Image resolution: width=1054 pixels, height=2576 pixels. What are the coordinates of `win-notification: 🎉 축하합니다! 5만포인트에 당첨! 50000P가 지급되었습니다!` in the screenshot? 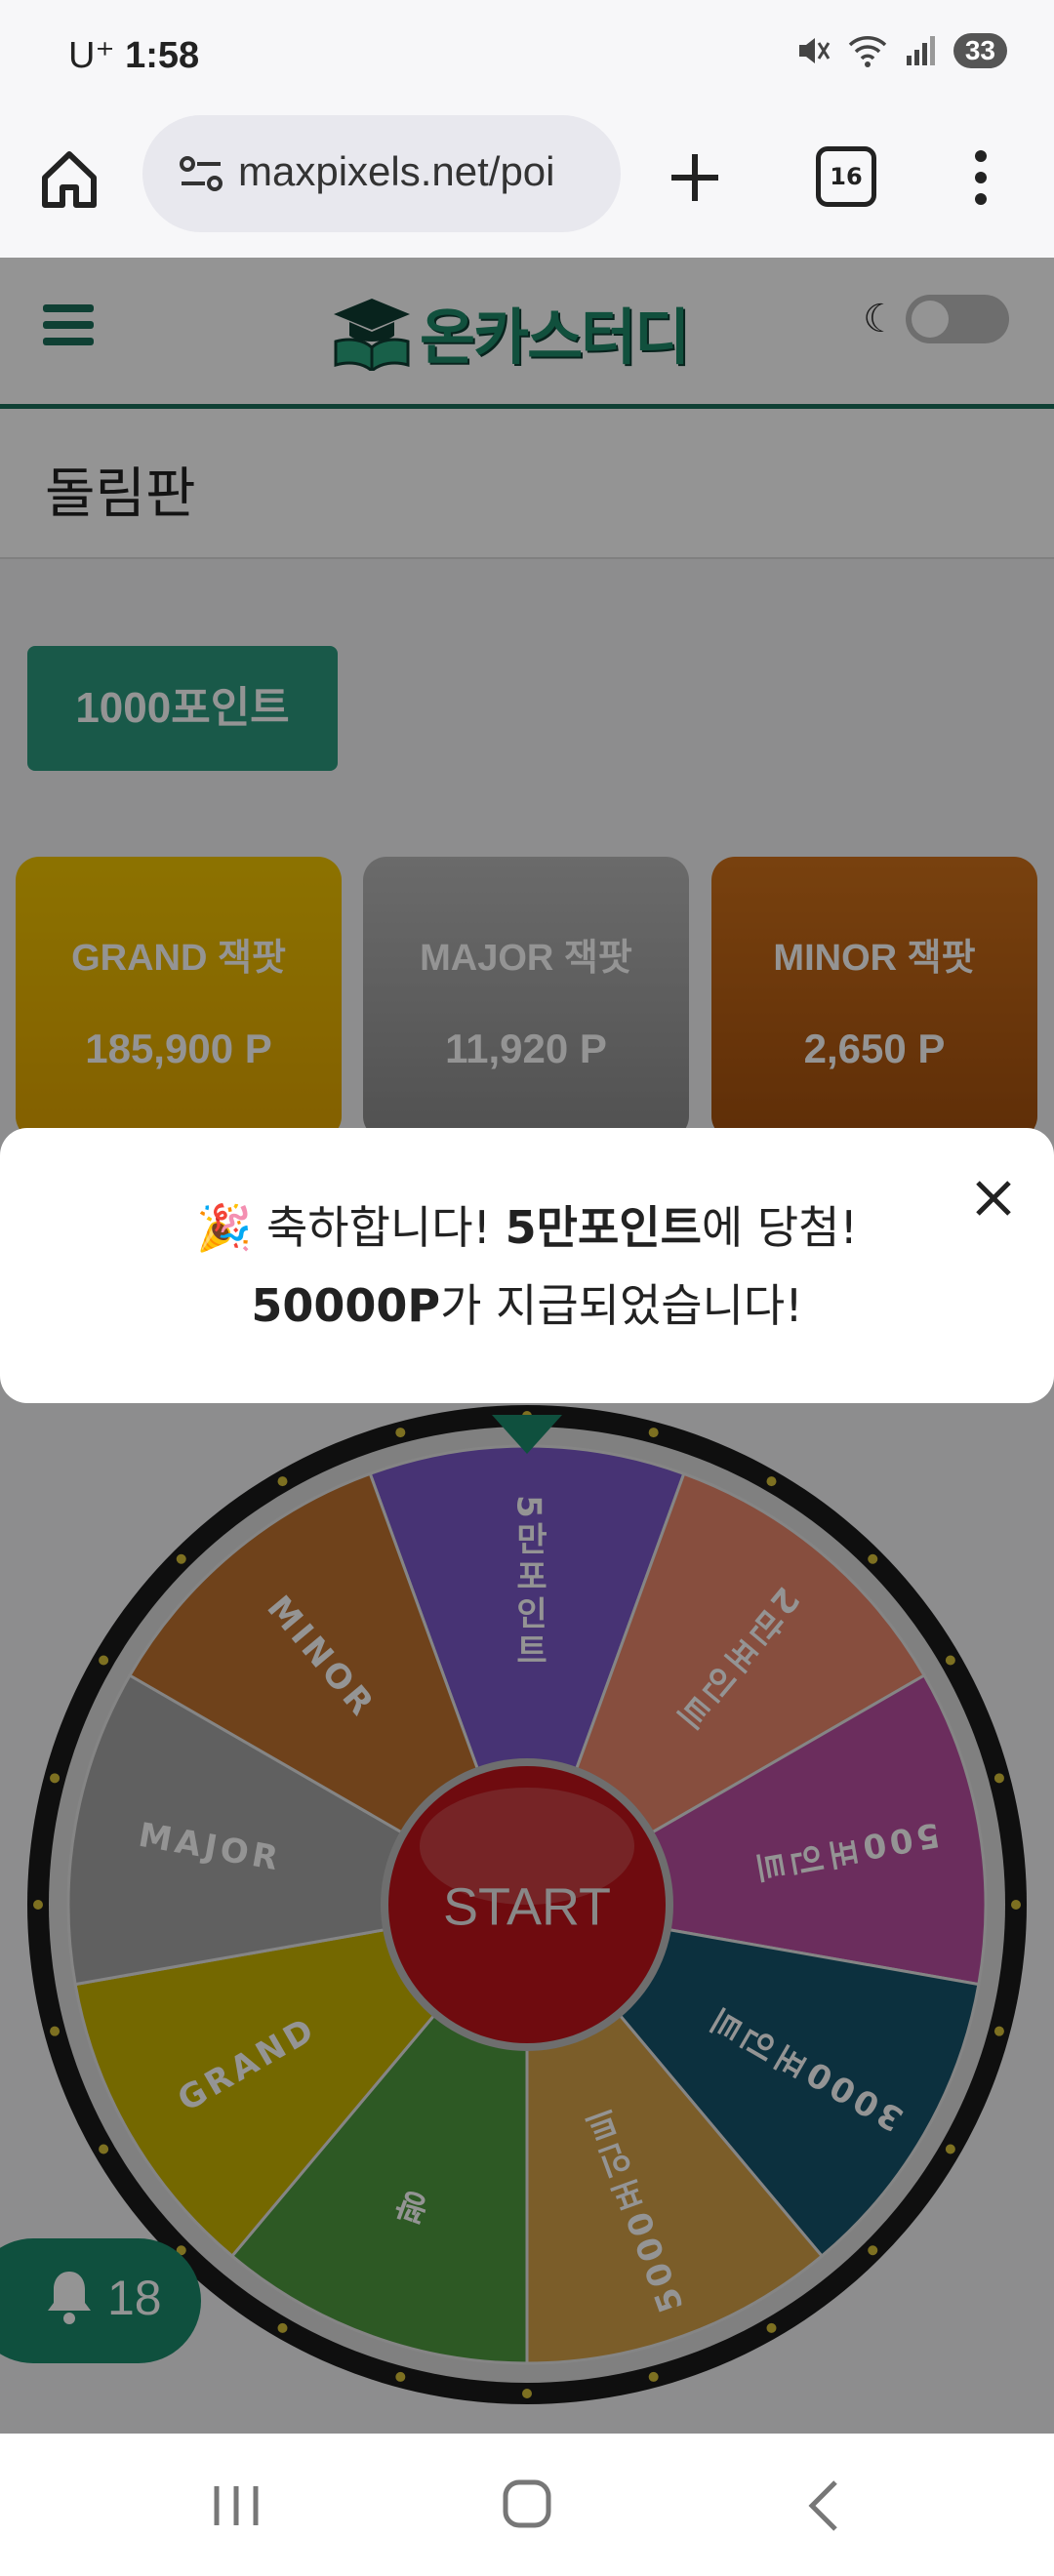 It's located at (527, 1265).